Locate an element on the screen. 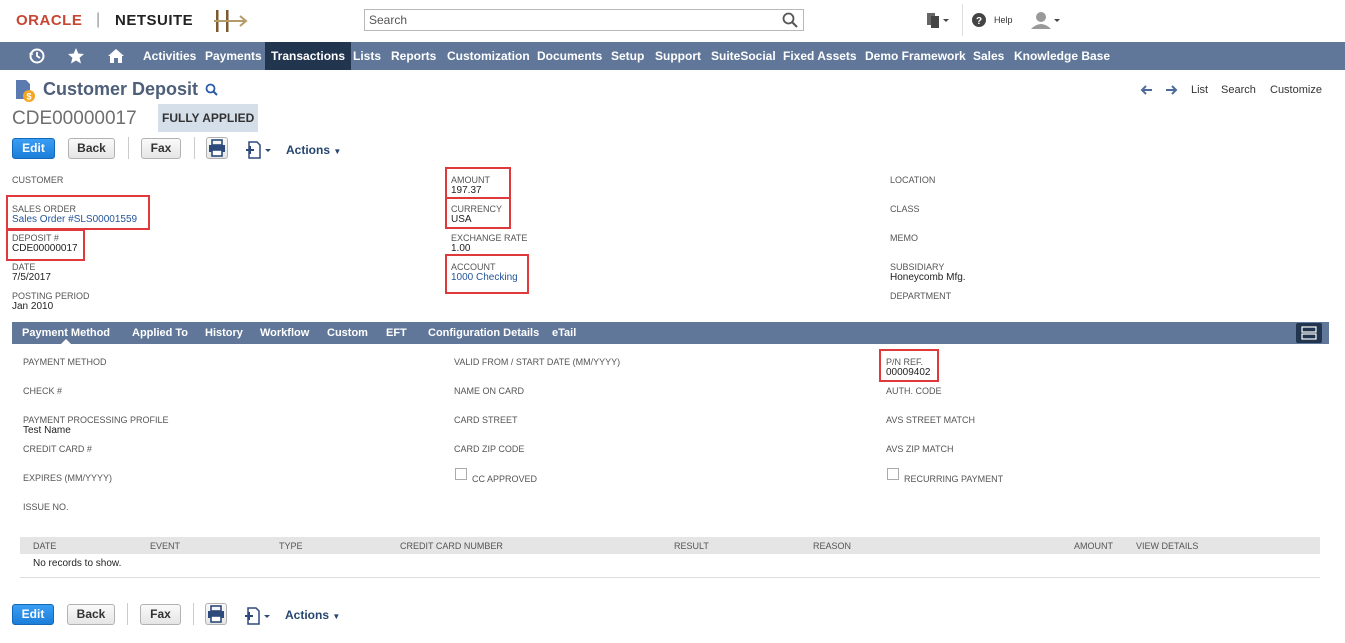 The height and width of the screenshot is (643, 1345). home-icon is located at coordinates (116, 56).